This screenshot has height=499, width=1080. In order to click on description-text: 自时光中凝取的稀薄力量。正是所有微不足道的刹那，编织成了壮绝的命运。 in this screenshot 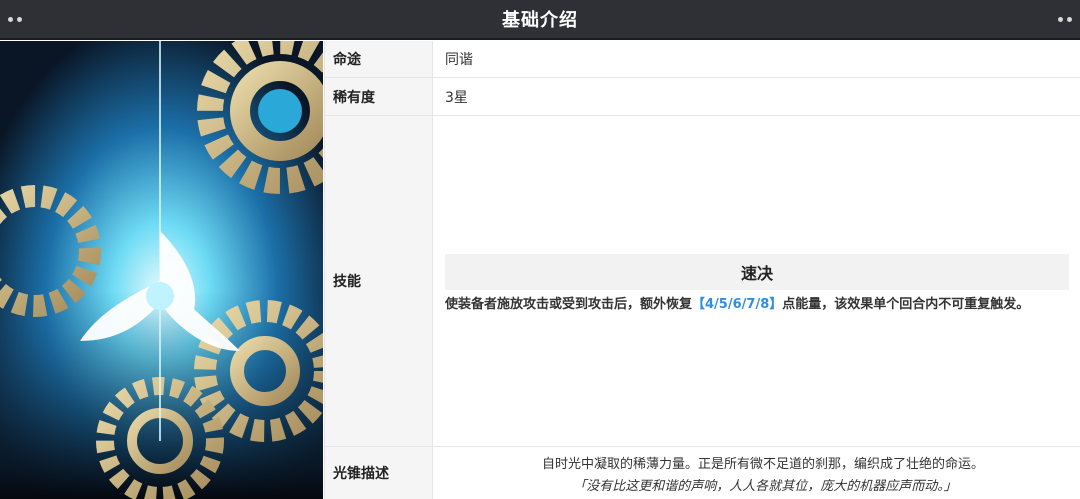, I will do `click(762, 464)`.